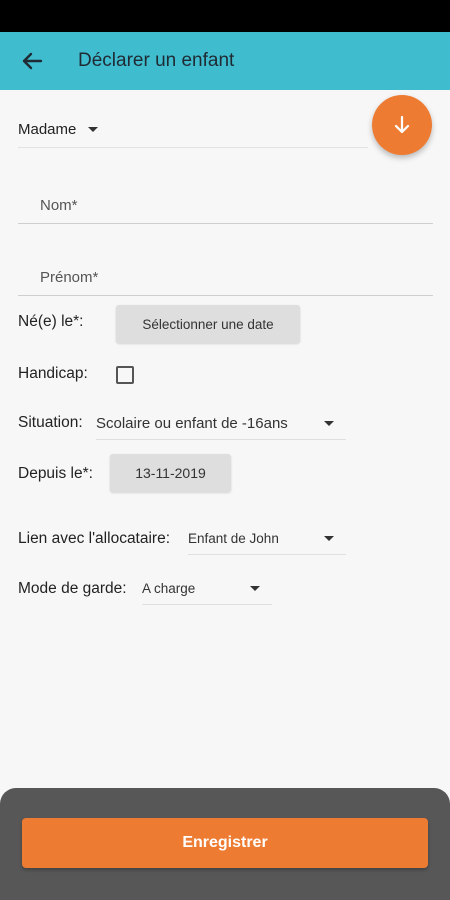 The image size is (450, 900). Describe the element at coordinates (50, 422) in the screenshot. I see `situation-label: Situation:` at that location.